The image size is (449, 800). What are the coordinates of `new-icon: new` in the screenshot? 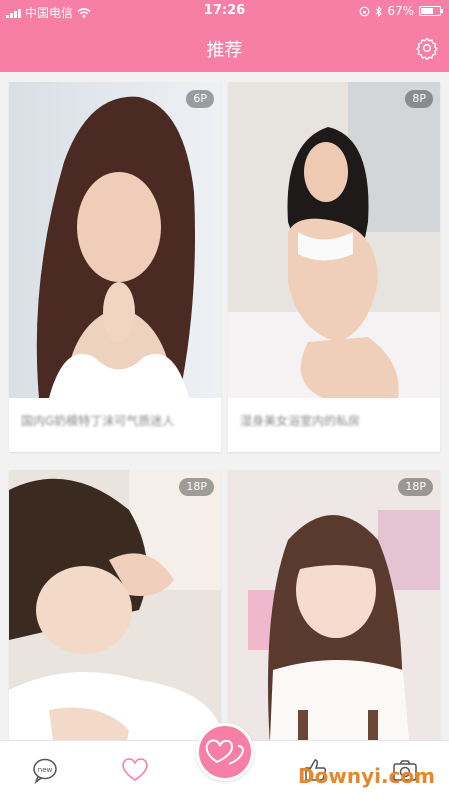 It's located at (45, 770).